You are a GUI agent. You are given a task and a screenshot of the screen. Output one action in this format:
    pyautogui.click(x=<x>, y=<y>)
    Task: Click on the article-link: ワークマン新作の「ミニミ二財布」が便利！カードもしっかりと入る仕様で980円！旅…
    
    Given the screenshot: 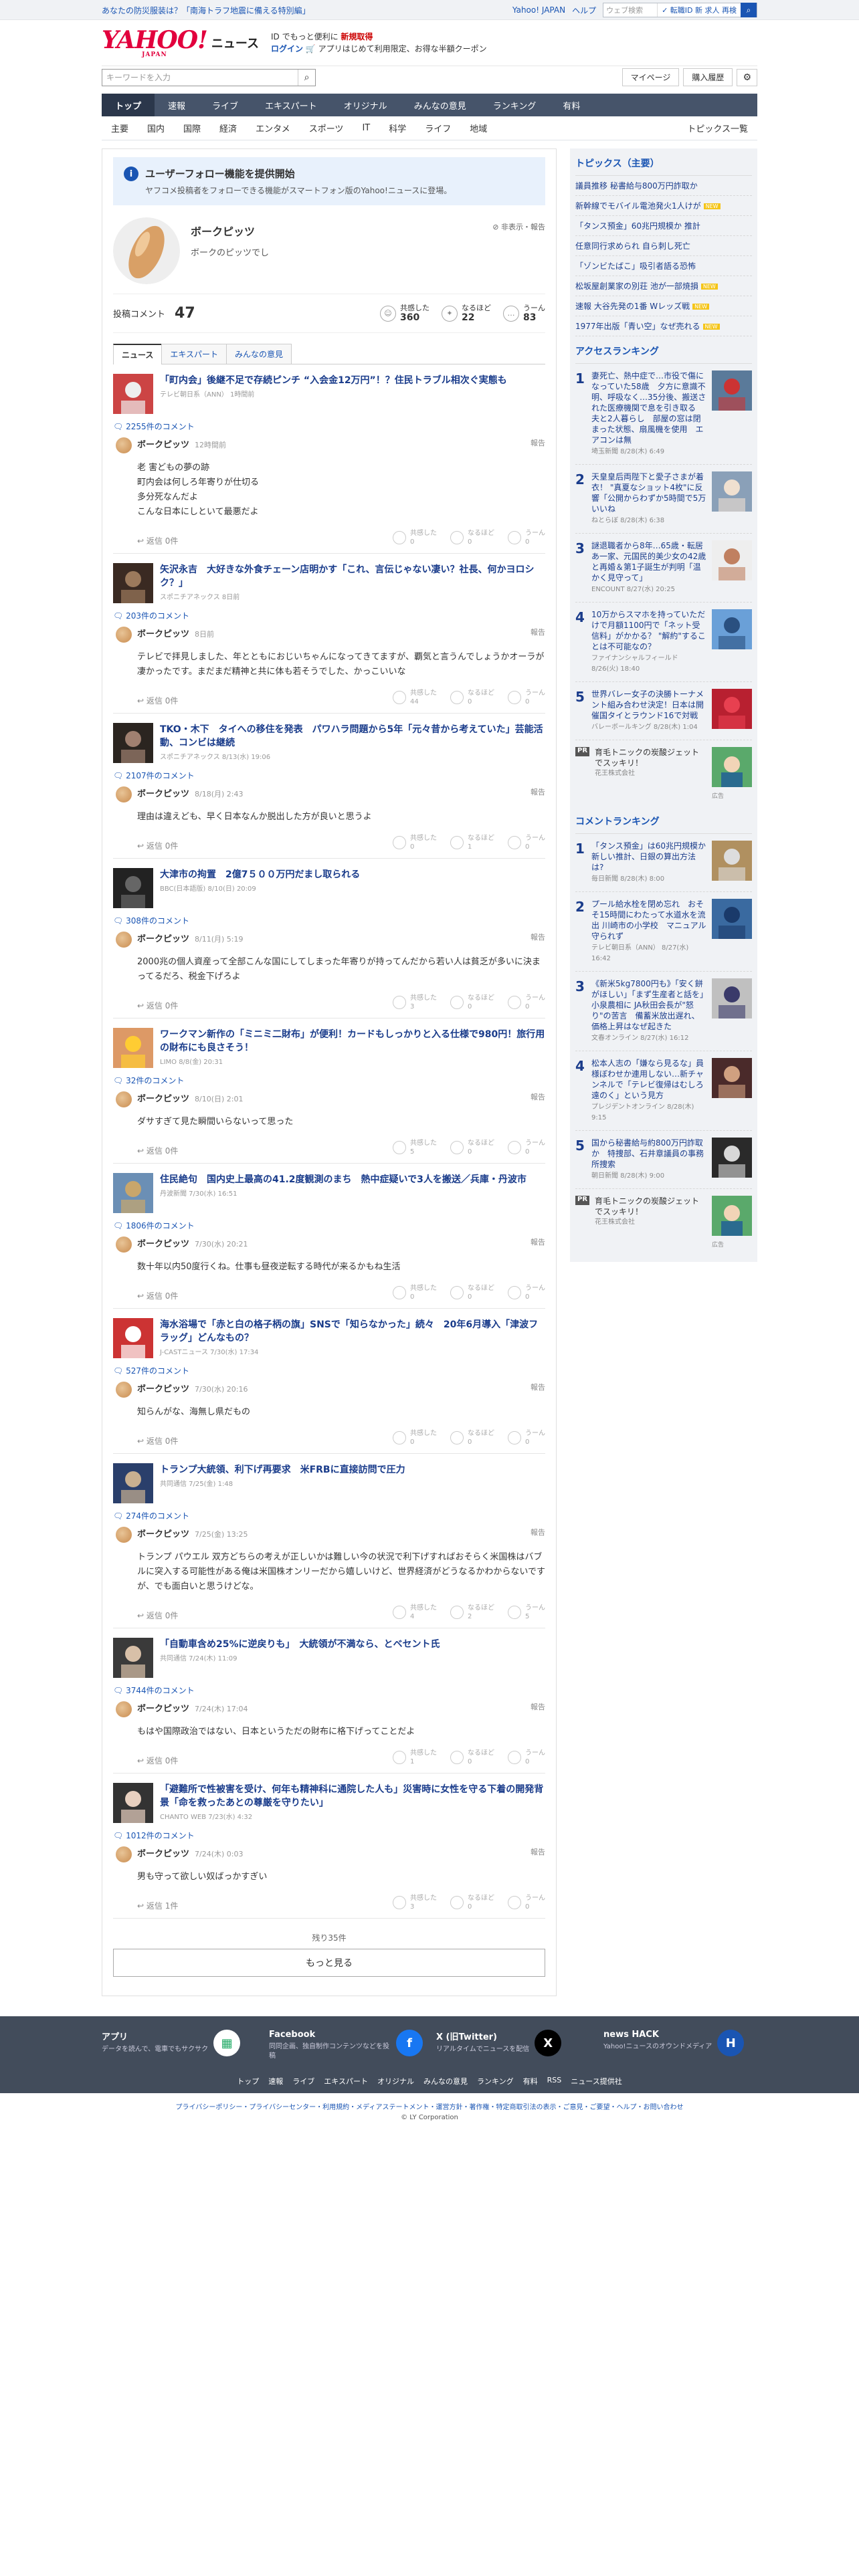 What is the action you would take?
    pyautogui.click(x=329, y=1045)
    